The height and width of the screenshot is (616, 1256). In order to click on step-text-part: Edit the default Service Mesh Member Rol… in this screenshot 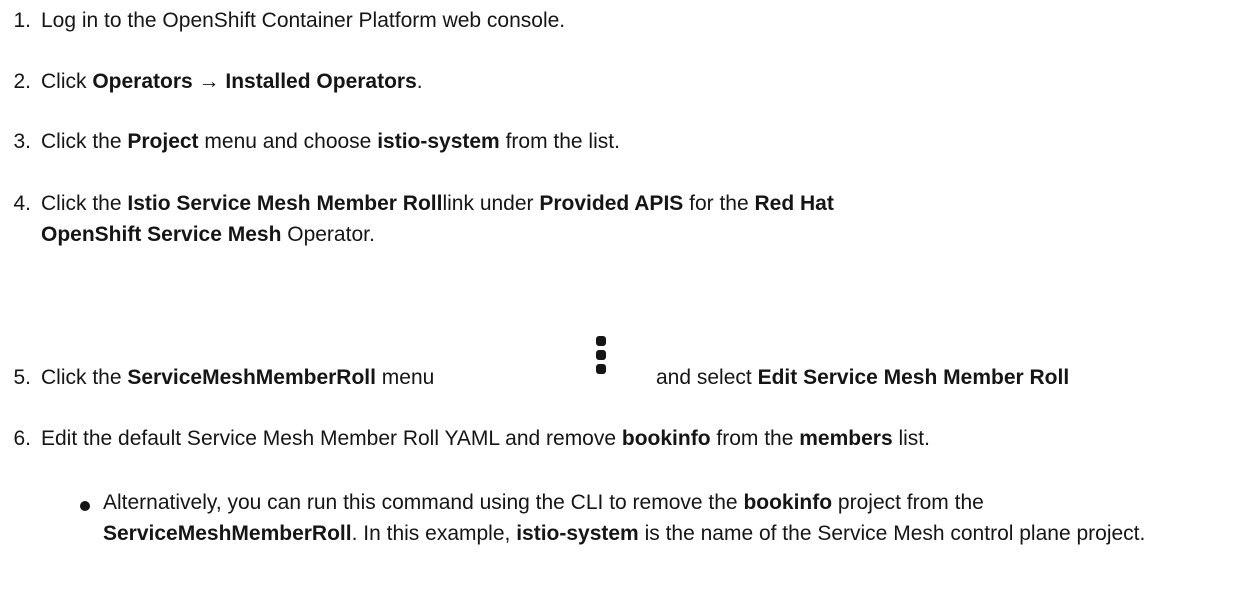, I will do `click(331, 438)`.